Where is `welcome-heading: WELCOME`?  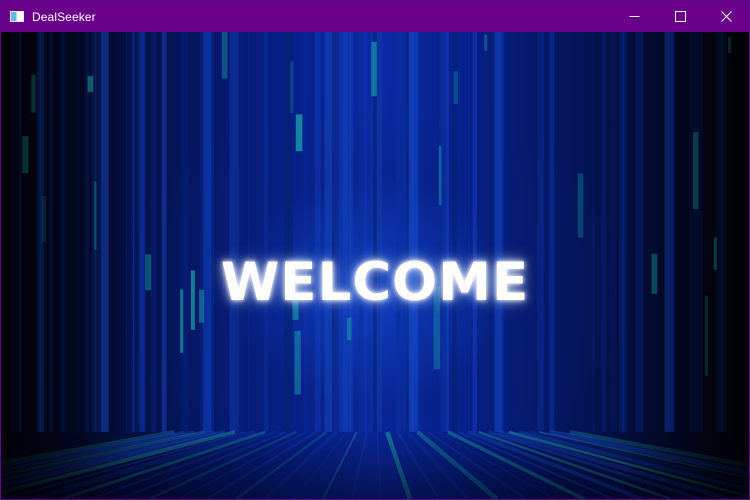 welcome-heading: WELCOME is located at coordinates (375, 282).